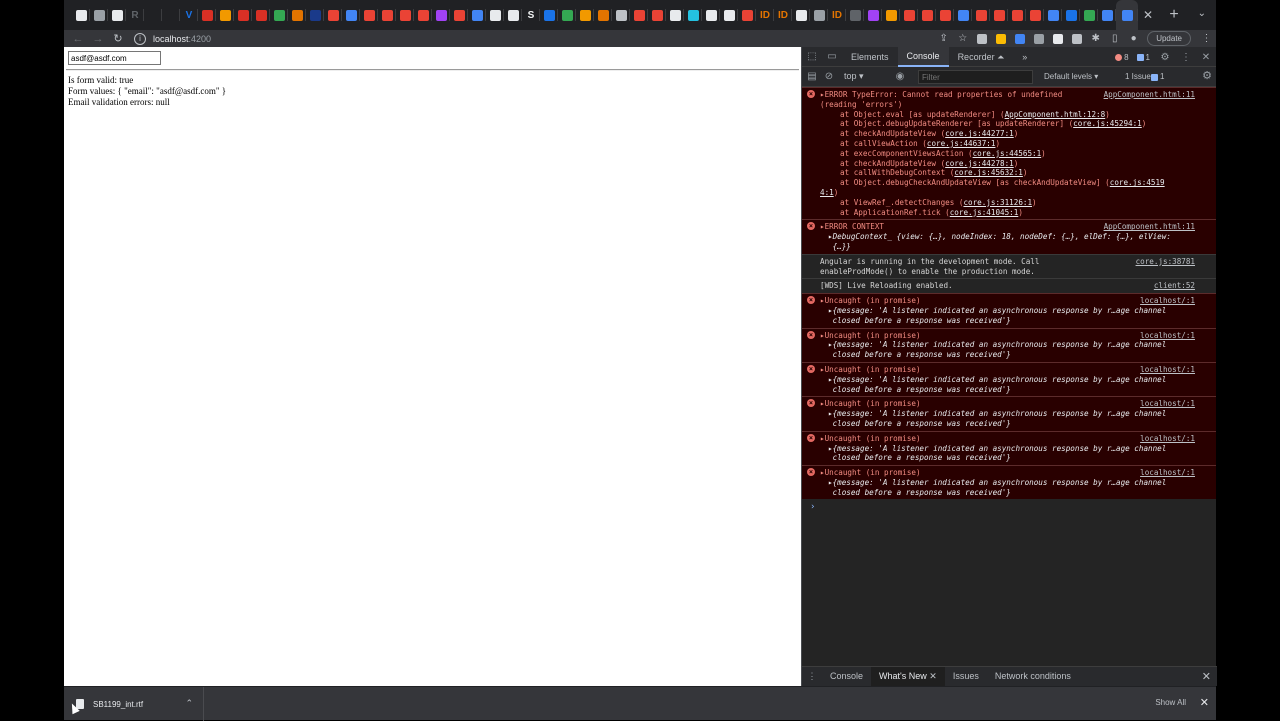 The image size is (1280, 721). Describe the element at coordinates (1133, 38) in the screenshot. I see `profile-icon: ●` at that location.